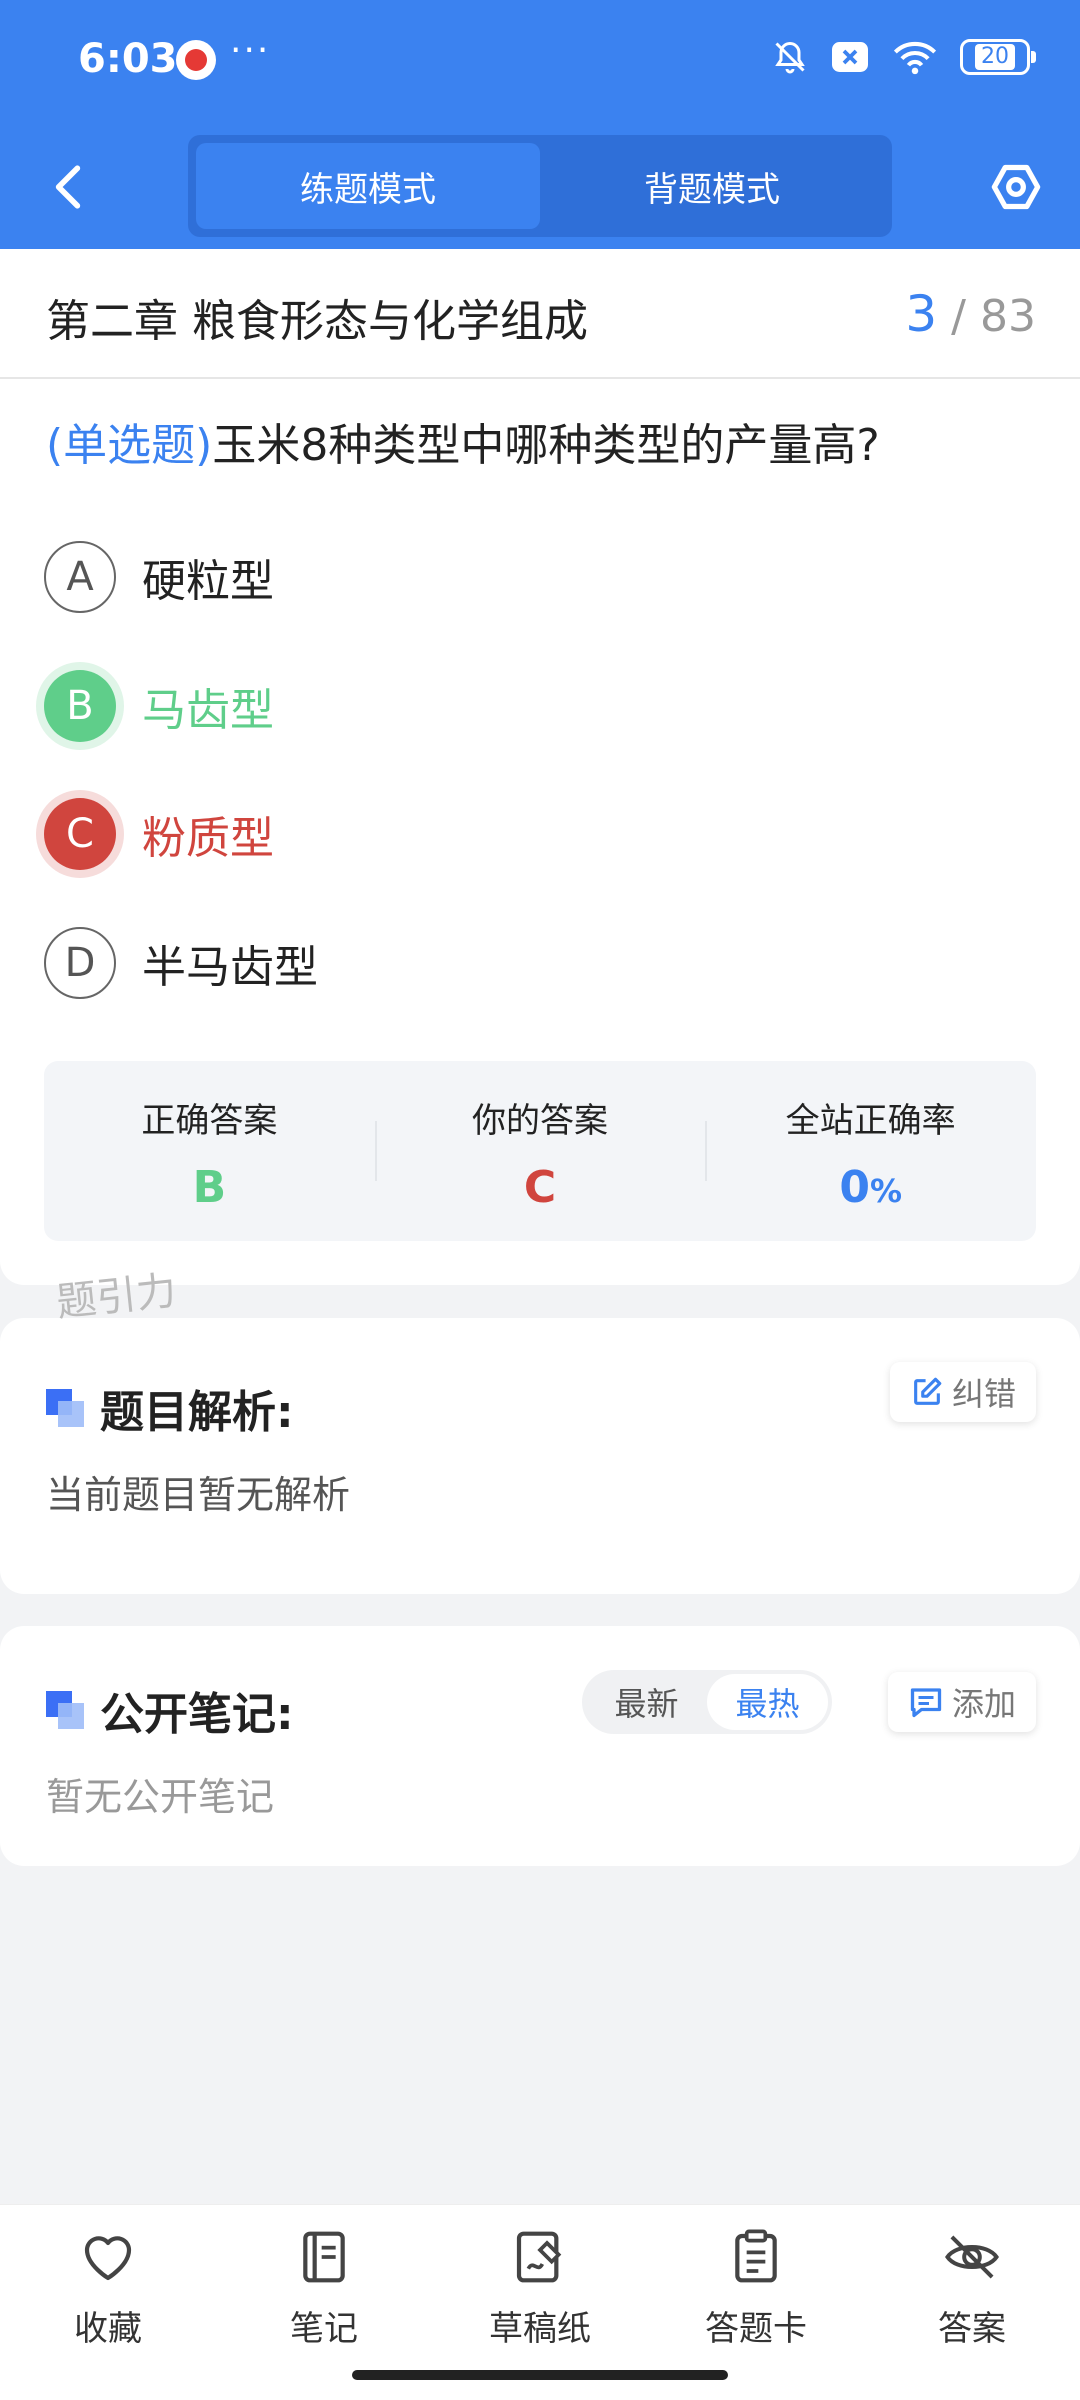 The width and height of the screenshot is (1080, 2400). What do you see at coordinates (129, 445) in the screenshot?
I see `question-type: (单选题)` at bounding box center [129, 445].